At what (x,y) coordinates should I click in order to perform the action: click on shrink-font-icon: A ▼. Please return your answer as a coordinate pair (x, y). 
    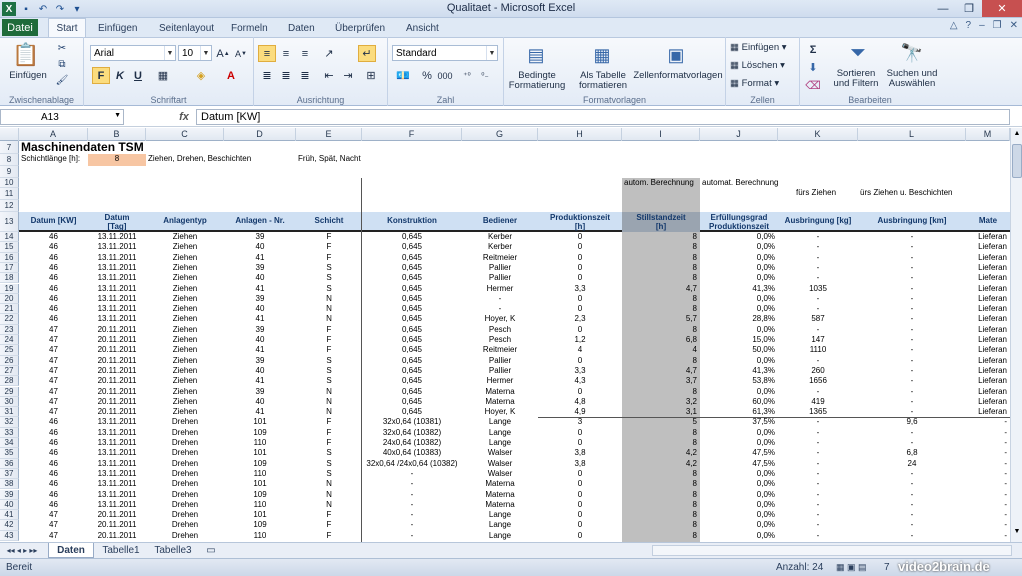
    Looking at the image, I should click on (241, 53).